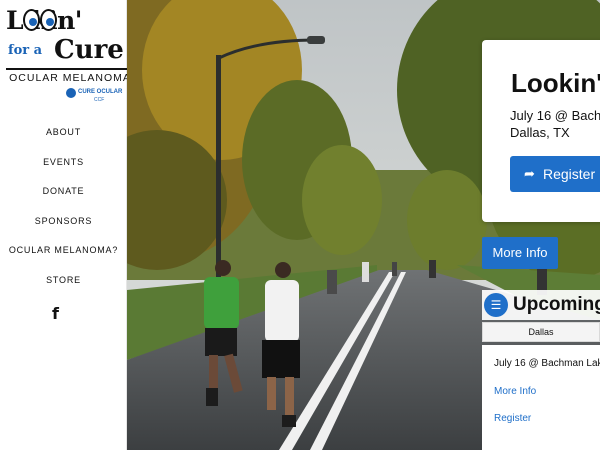 The width and height of the screenshot is (600, 450). What do you see at coordinates (40, 20) in the screenshot?
I see `logo-eyes-icon` at bounding box center [40, 20].